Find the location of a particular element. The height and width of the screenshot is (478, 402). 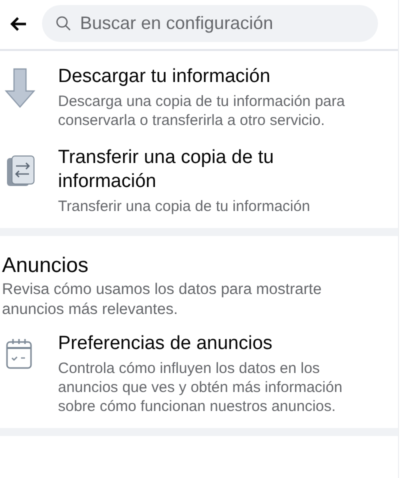

setting-title: Descargar tu información is located at coordinates (213, 77).